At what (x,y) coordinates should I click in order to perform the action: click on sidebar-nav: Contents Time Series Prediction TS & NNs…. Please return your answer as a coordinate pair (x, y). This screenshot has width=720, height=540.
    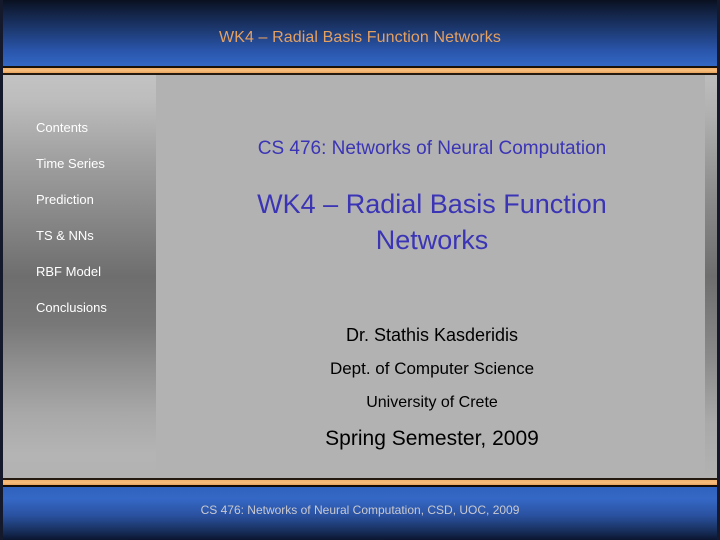
    Looking at the image, I should click on (78, 205).